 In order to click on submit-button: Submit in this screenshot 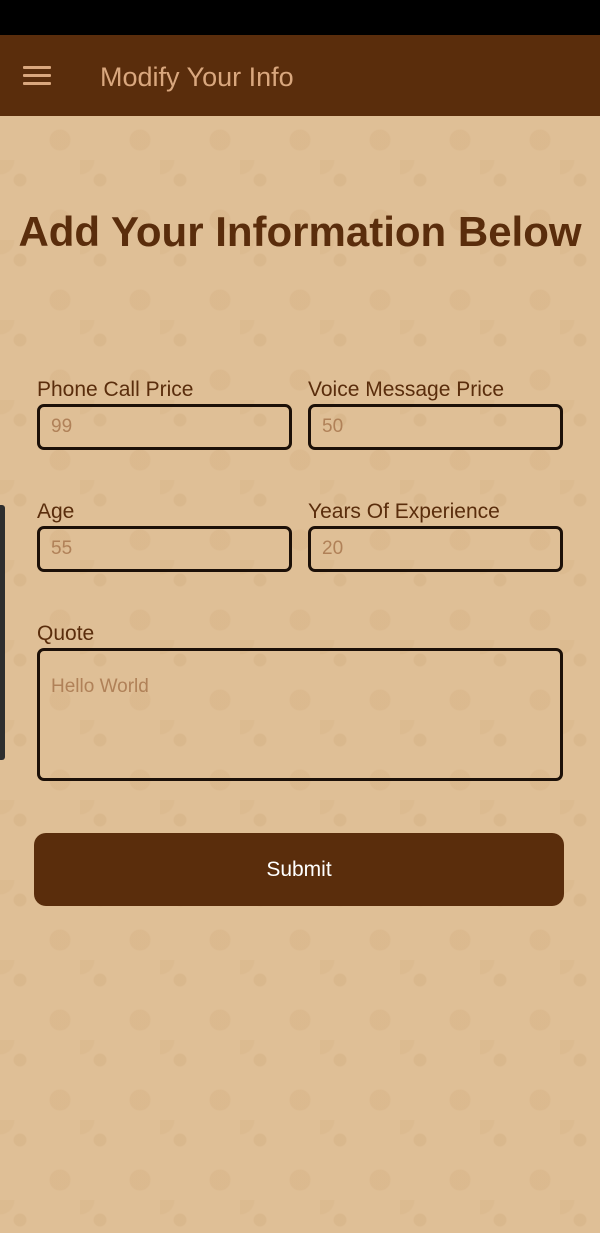, I will do `click(299, 869)`.